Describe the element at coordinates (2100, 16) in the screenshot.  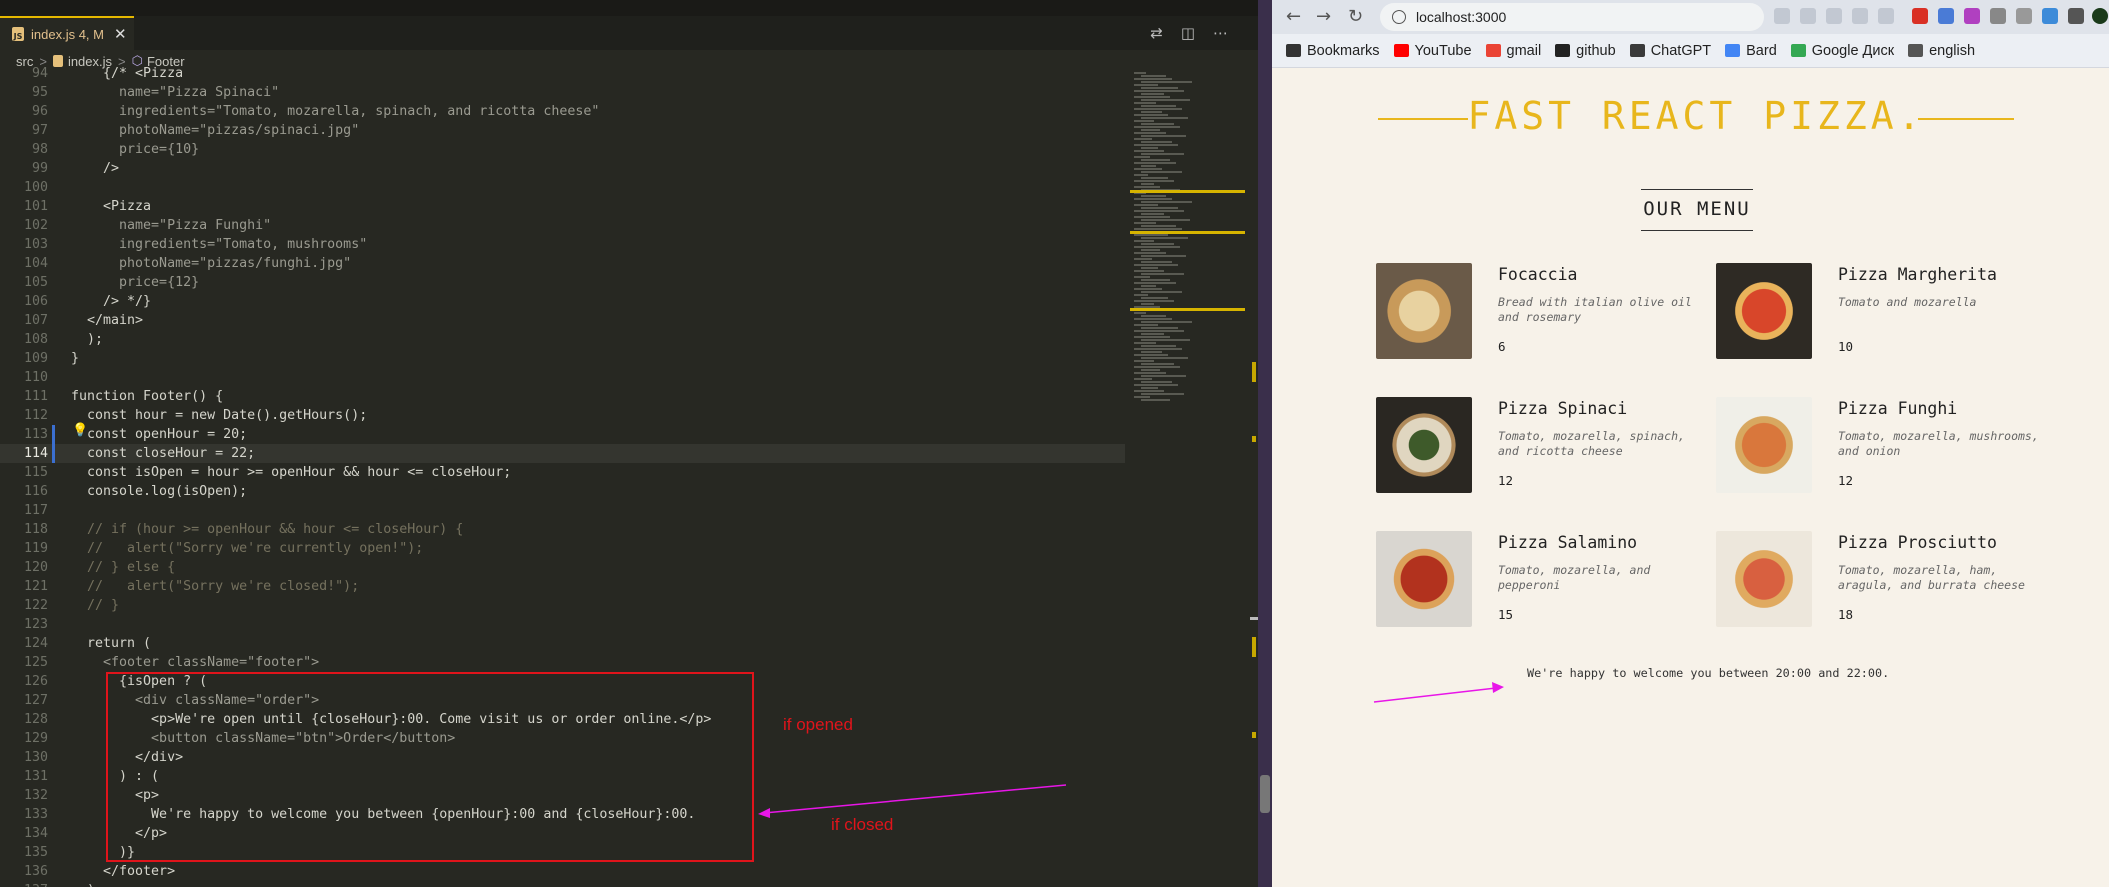
I see `profile-avatar` at that location.